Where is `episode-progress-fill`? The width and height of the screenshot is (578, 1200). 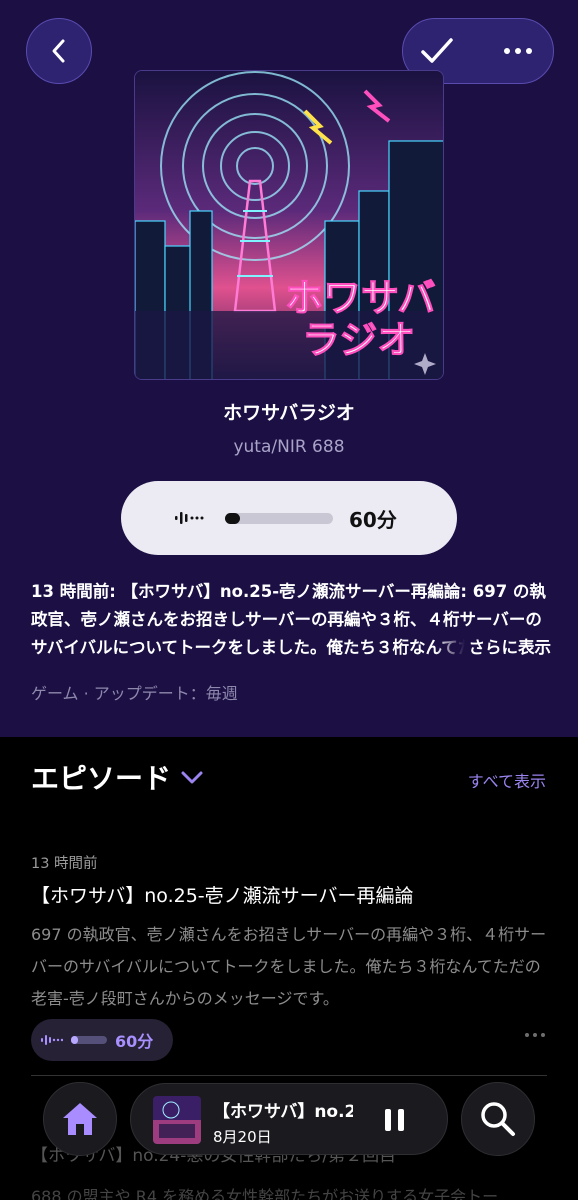
episode-progress-fill is located at coordinates (75, 1040).